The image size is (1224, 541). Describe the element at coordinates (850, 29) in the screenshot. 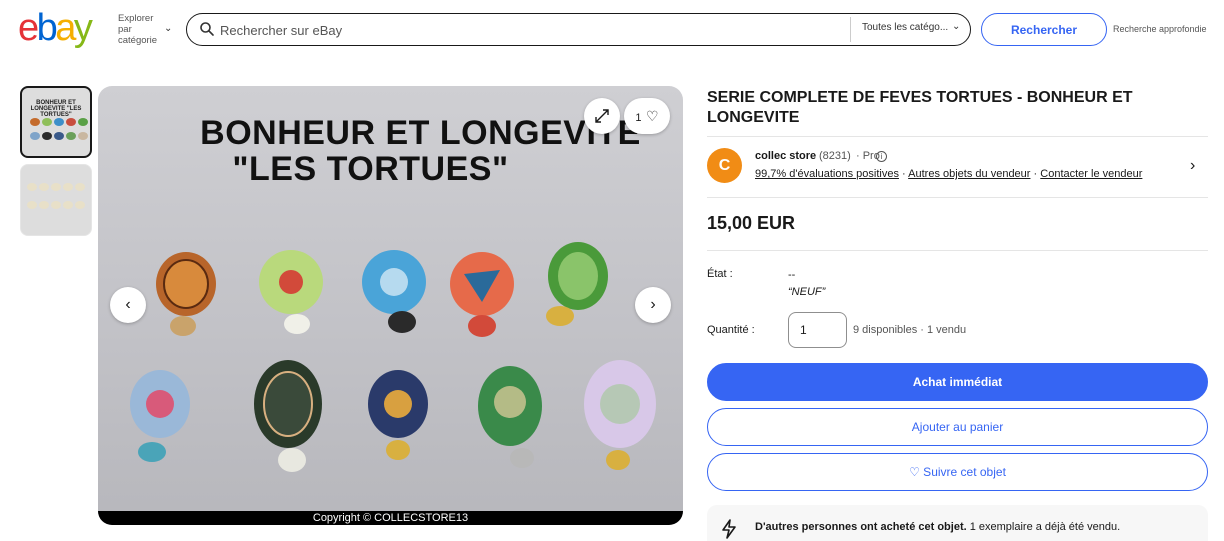

I see `search-divider` at that location.